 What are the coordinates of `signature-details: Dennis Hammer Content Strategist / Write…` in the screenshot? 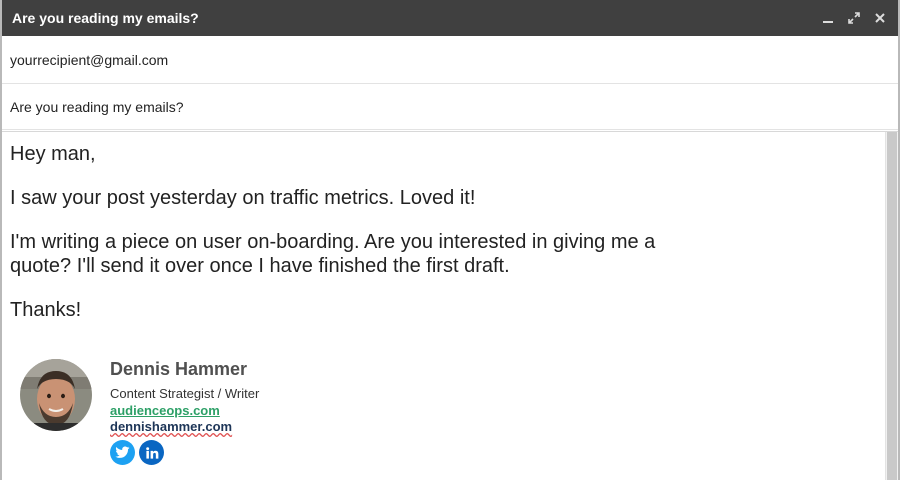 It's located at (184, 412).